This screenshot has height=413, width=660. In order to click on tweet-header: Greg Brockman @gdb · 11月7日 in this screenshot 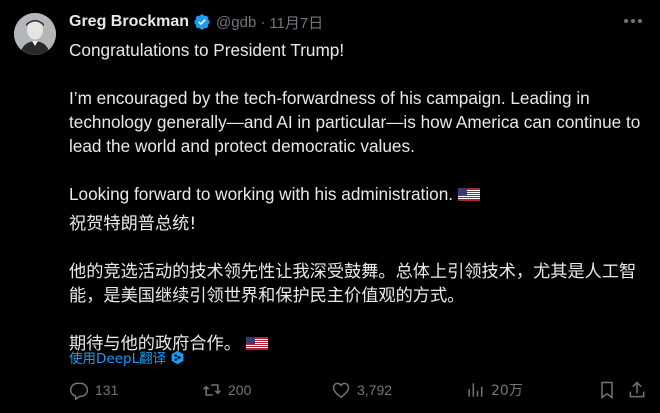, I will do `click(196, 22)`.